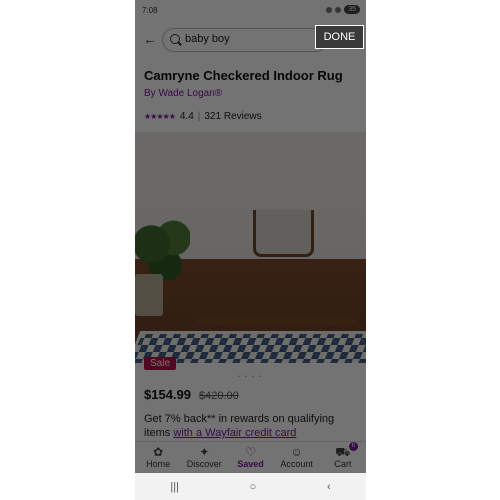 This screenshot has height=500, width=500. What do you see at coordinates (353, 446) in the screenshot?
I see `cart-count-badge: 6` at bounding box center [353, 446].